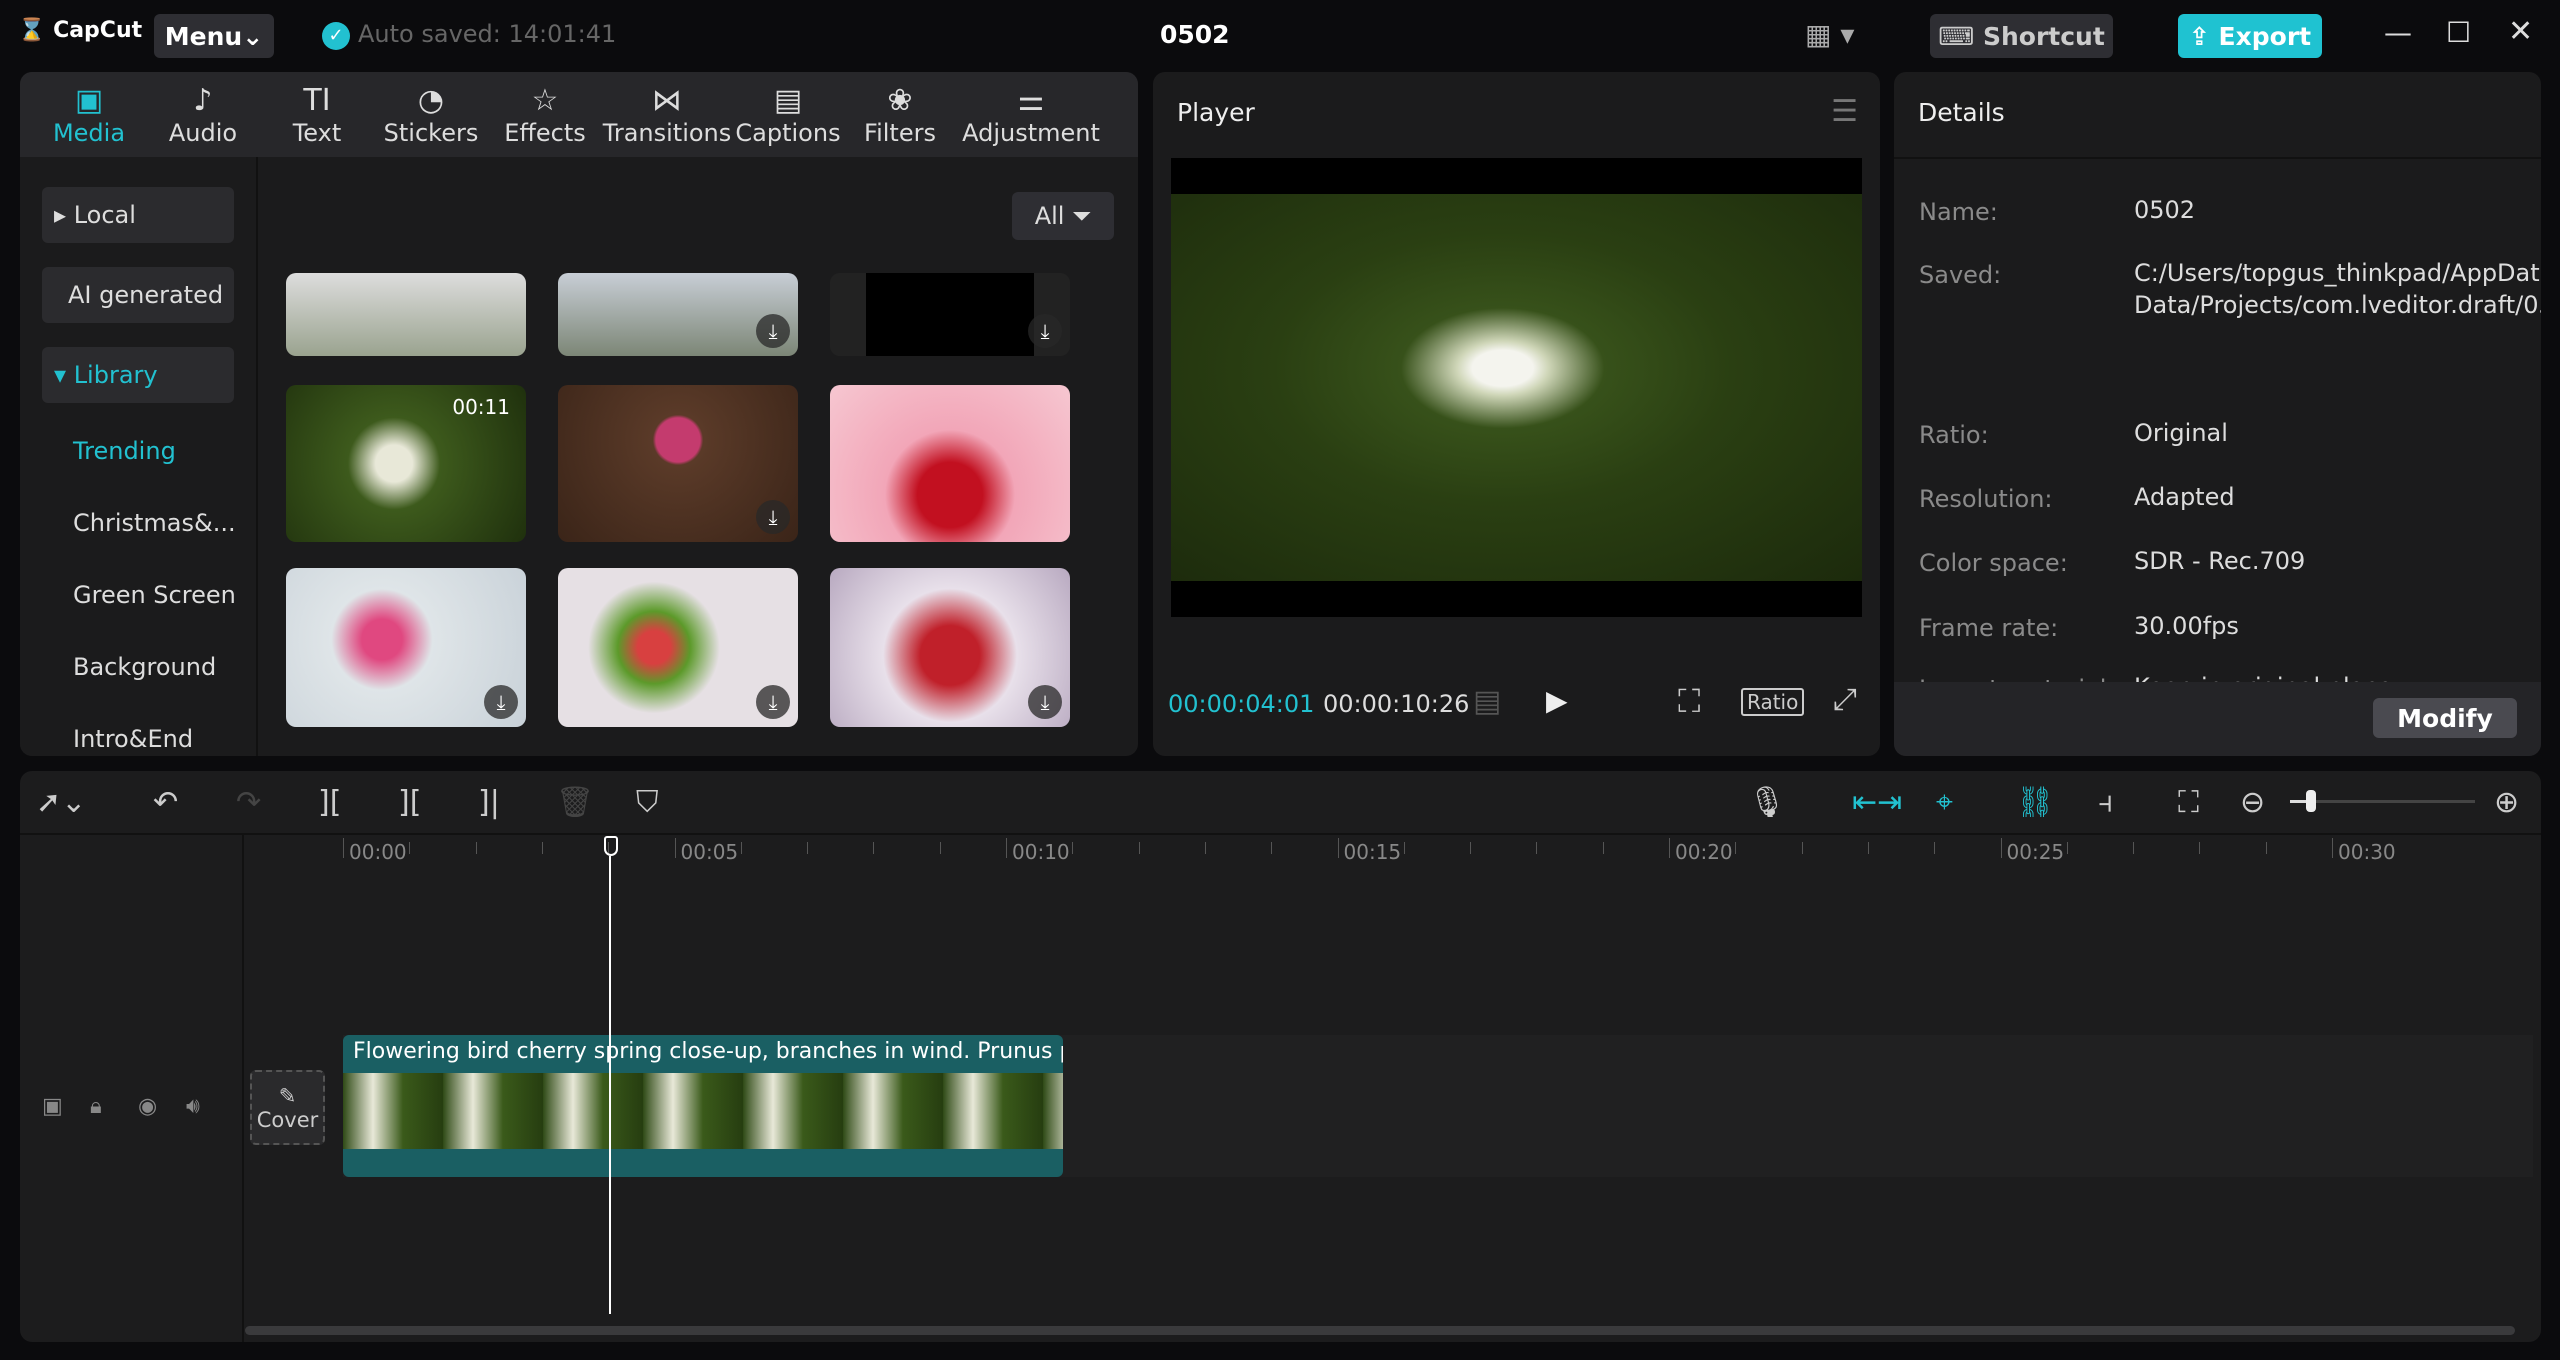 The width and height of the screenshot is (2560, 1360). What do you see at coordinates (146, 295) in the screenshot?
I see `ai-label: AI generated` at bounding box center [146, 295].